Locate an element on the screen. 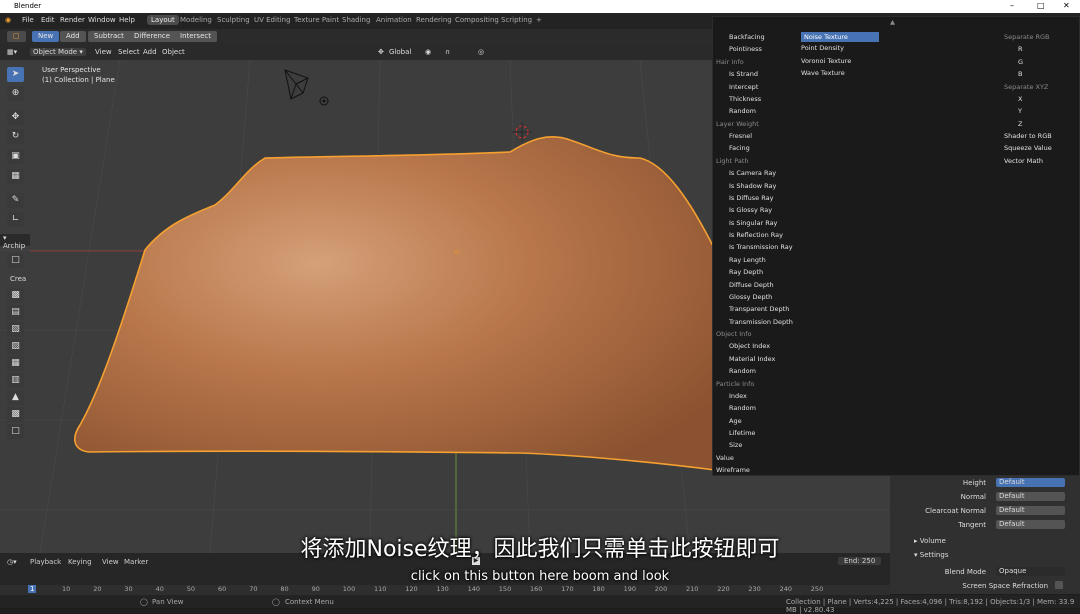  menu-item-value: Value is located at coordinates (725, 458).